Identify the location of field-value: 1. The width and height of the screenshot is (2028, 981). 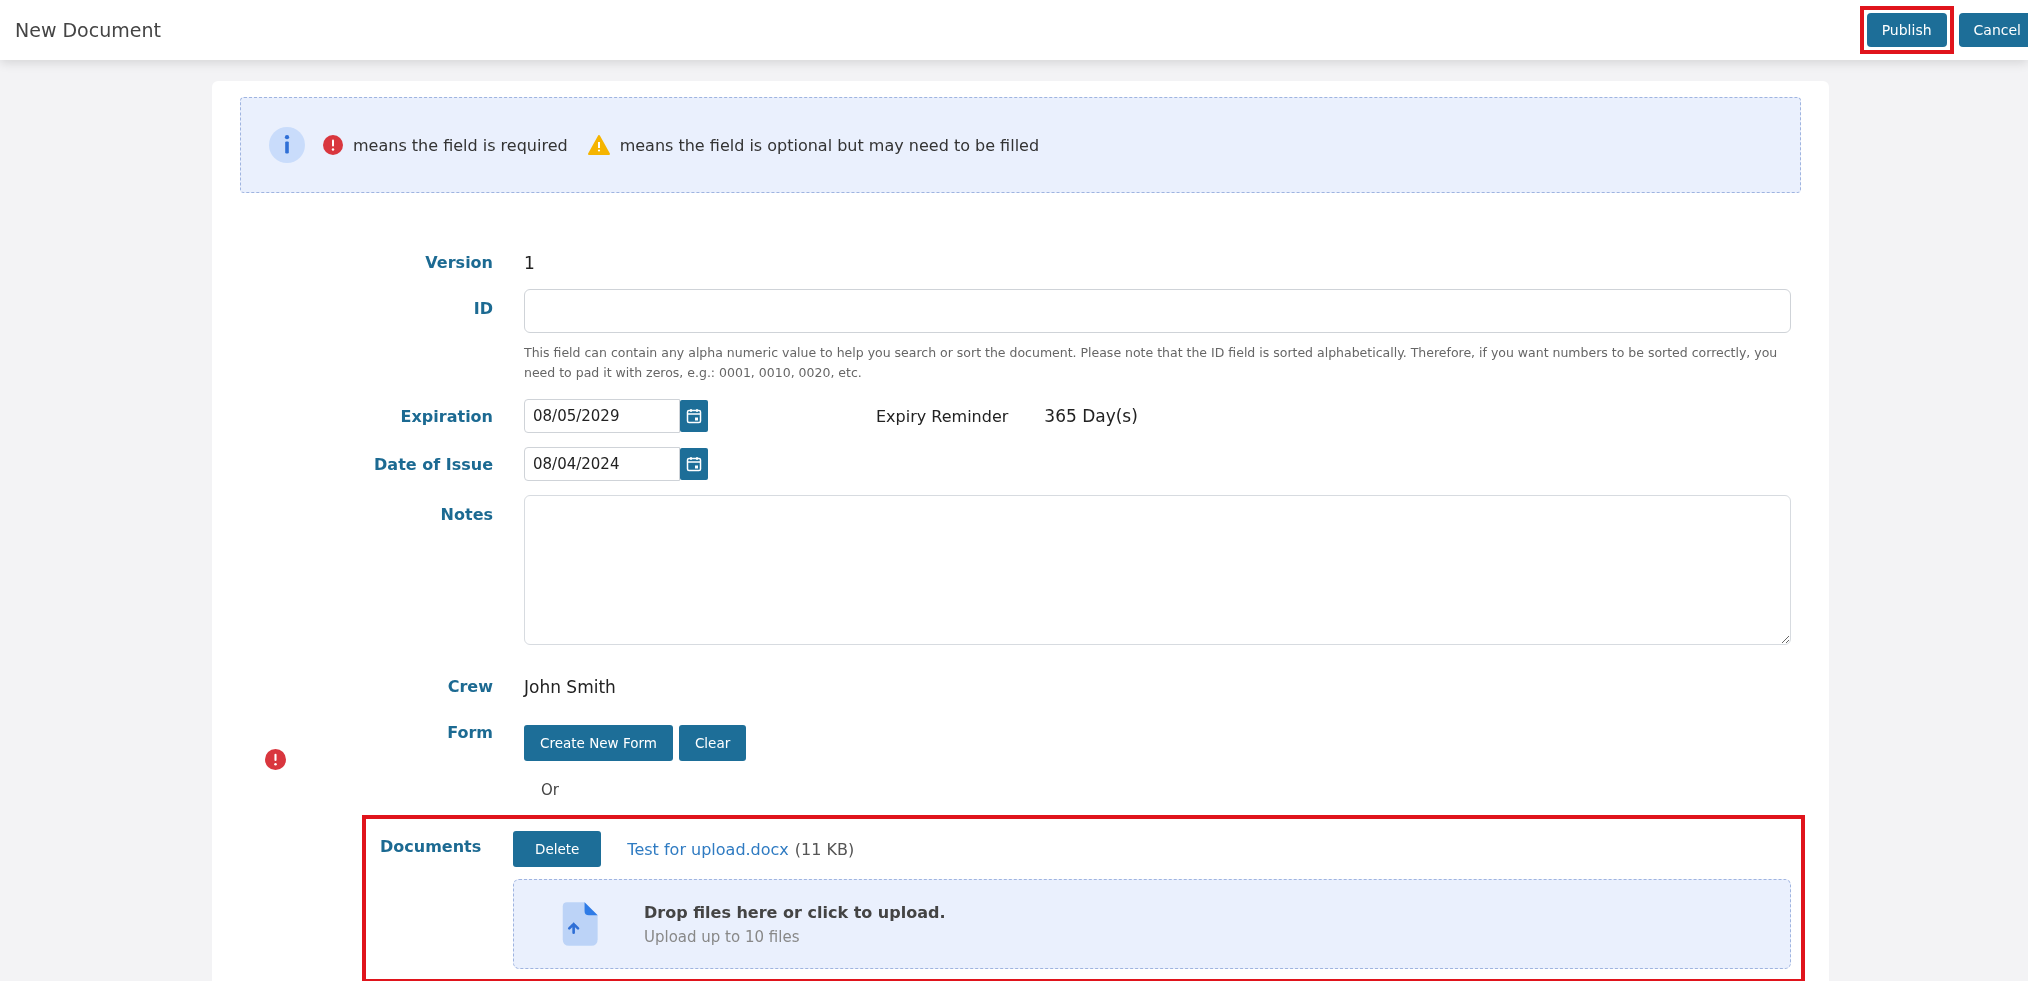
(529, 262).